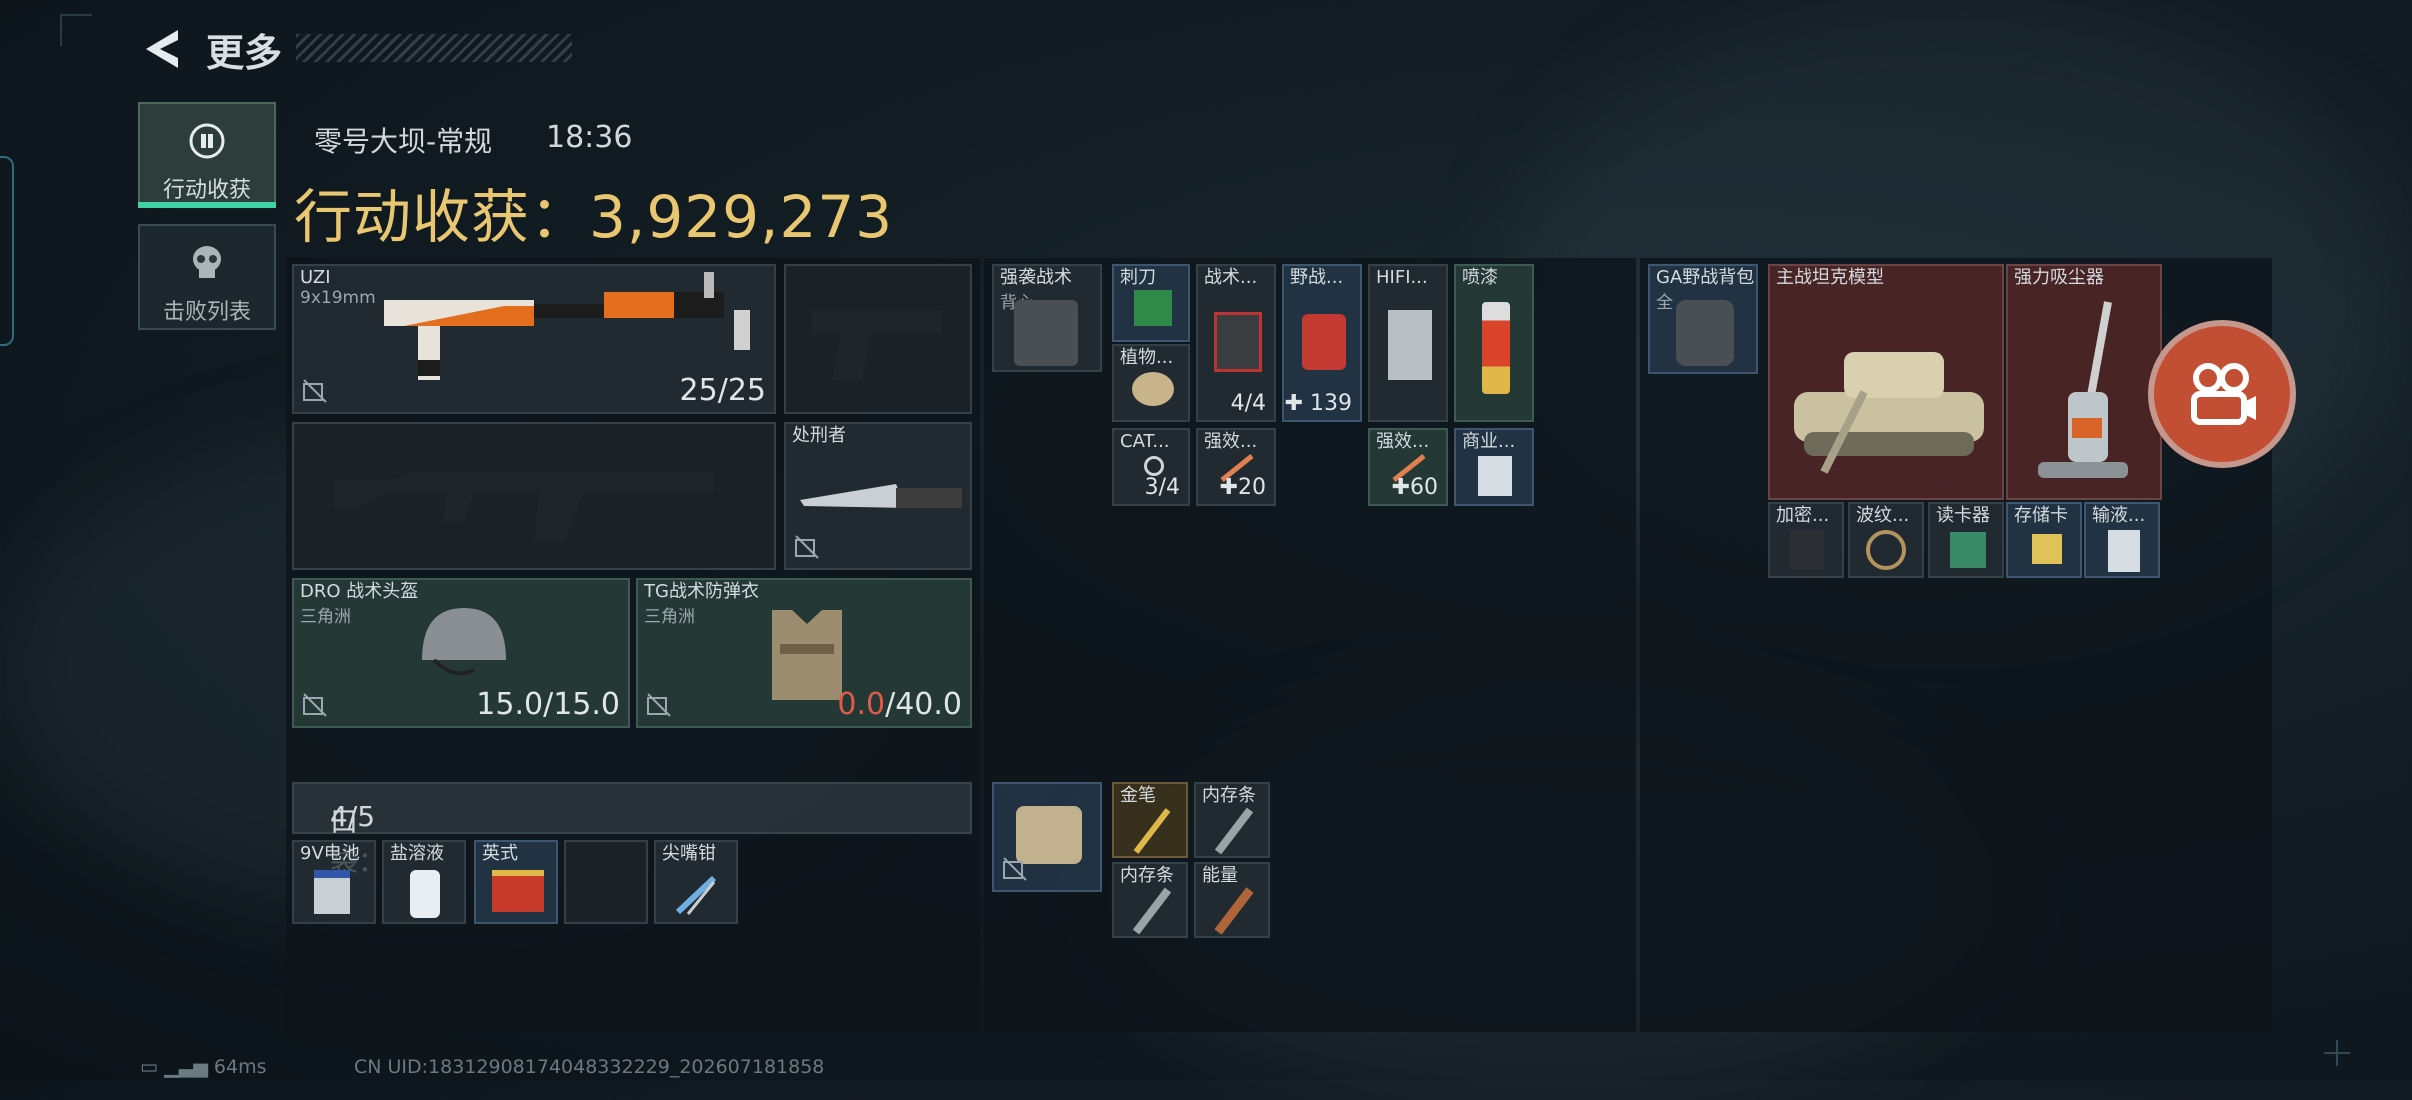 Image resolution: width=2412 pixels, height=1100 pixels. Describe the element at coordinates (534, 339) in the screenshot. I see `primary-weapon-slot: UZI 9x19mm 25/25` at that location.